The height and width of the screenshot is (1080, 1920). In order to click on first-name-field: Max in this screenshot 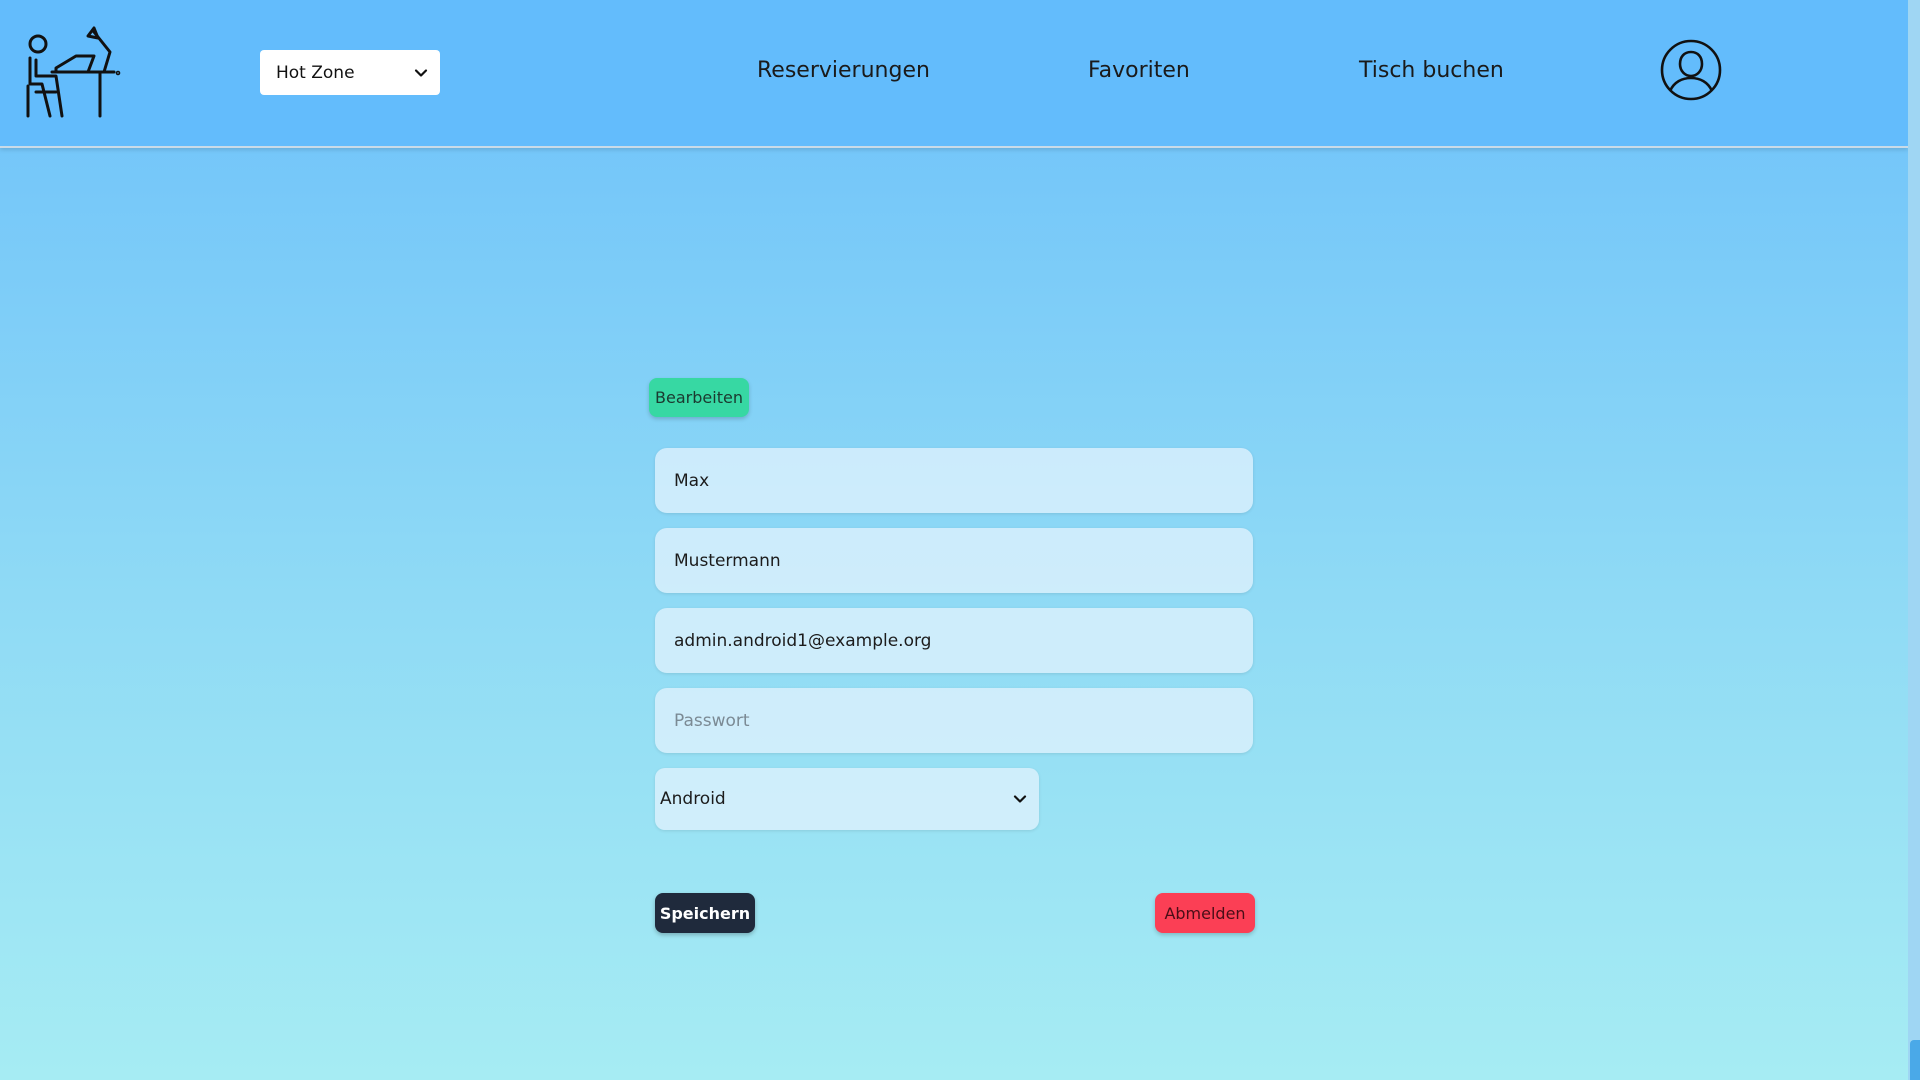, I will do `click(954, 480)`.